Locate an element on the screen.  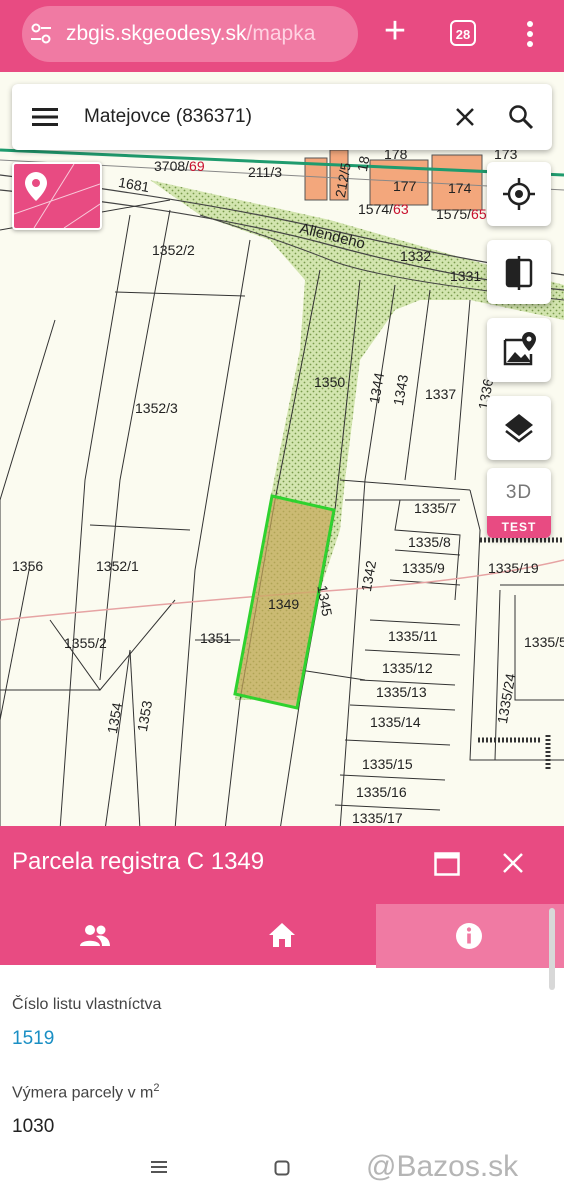
parcel-label: 1335/12 is located at coordinates (407, 668).